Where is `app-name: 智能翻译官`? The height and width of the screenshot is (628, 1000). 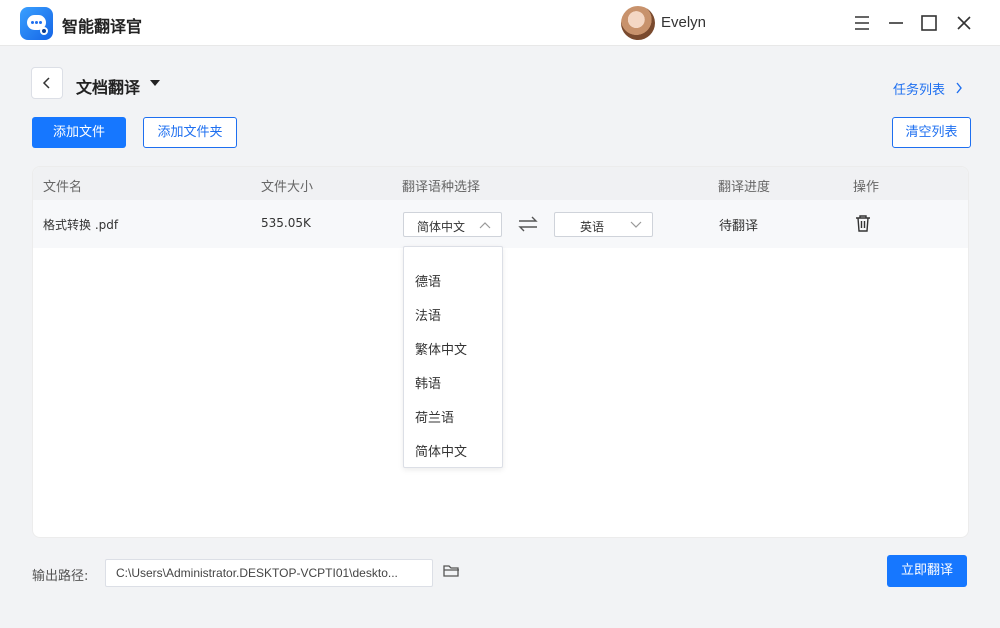 app-name: 智能翻译官 is located at coordinates (102, 26).